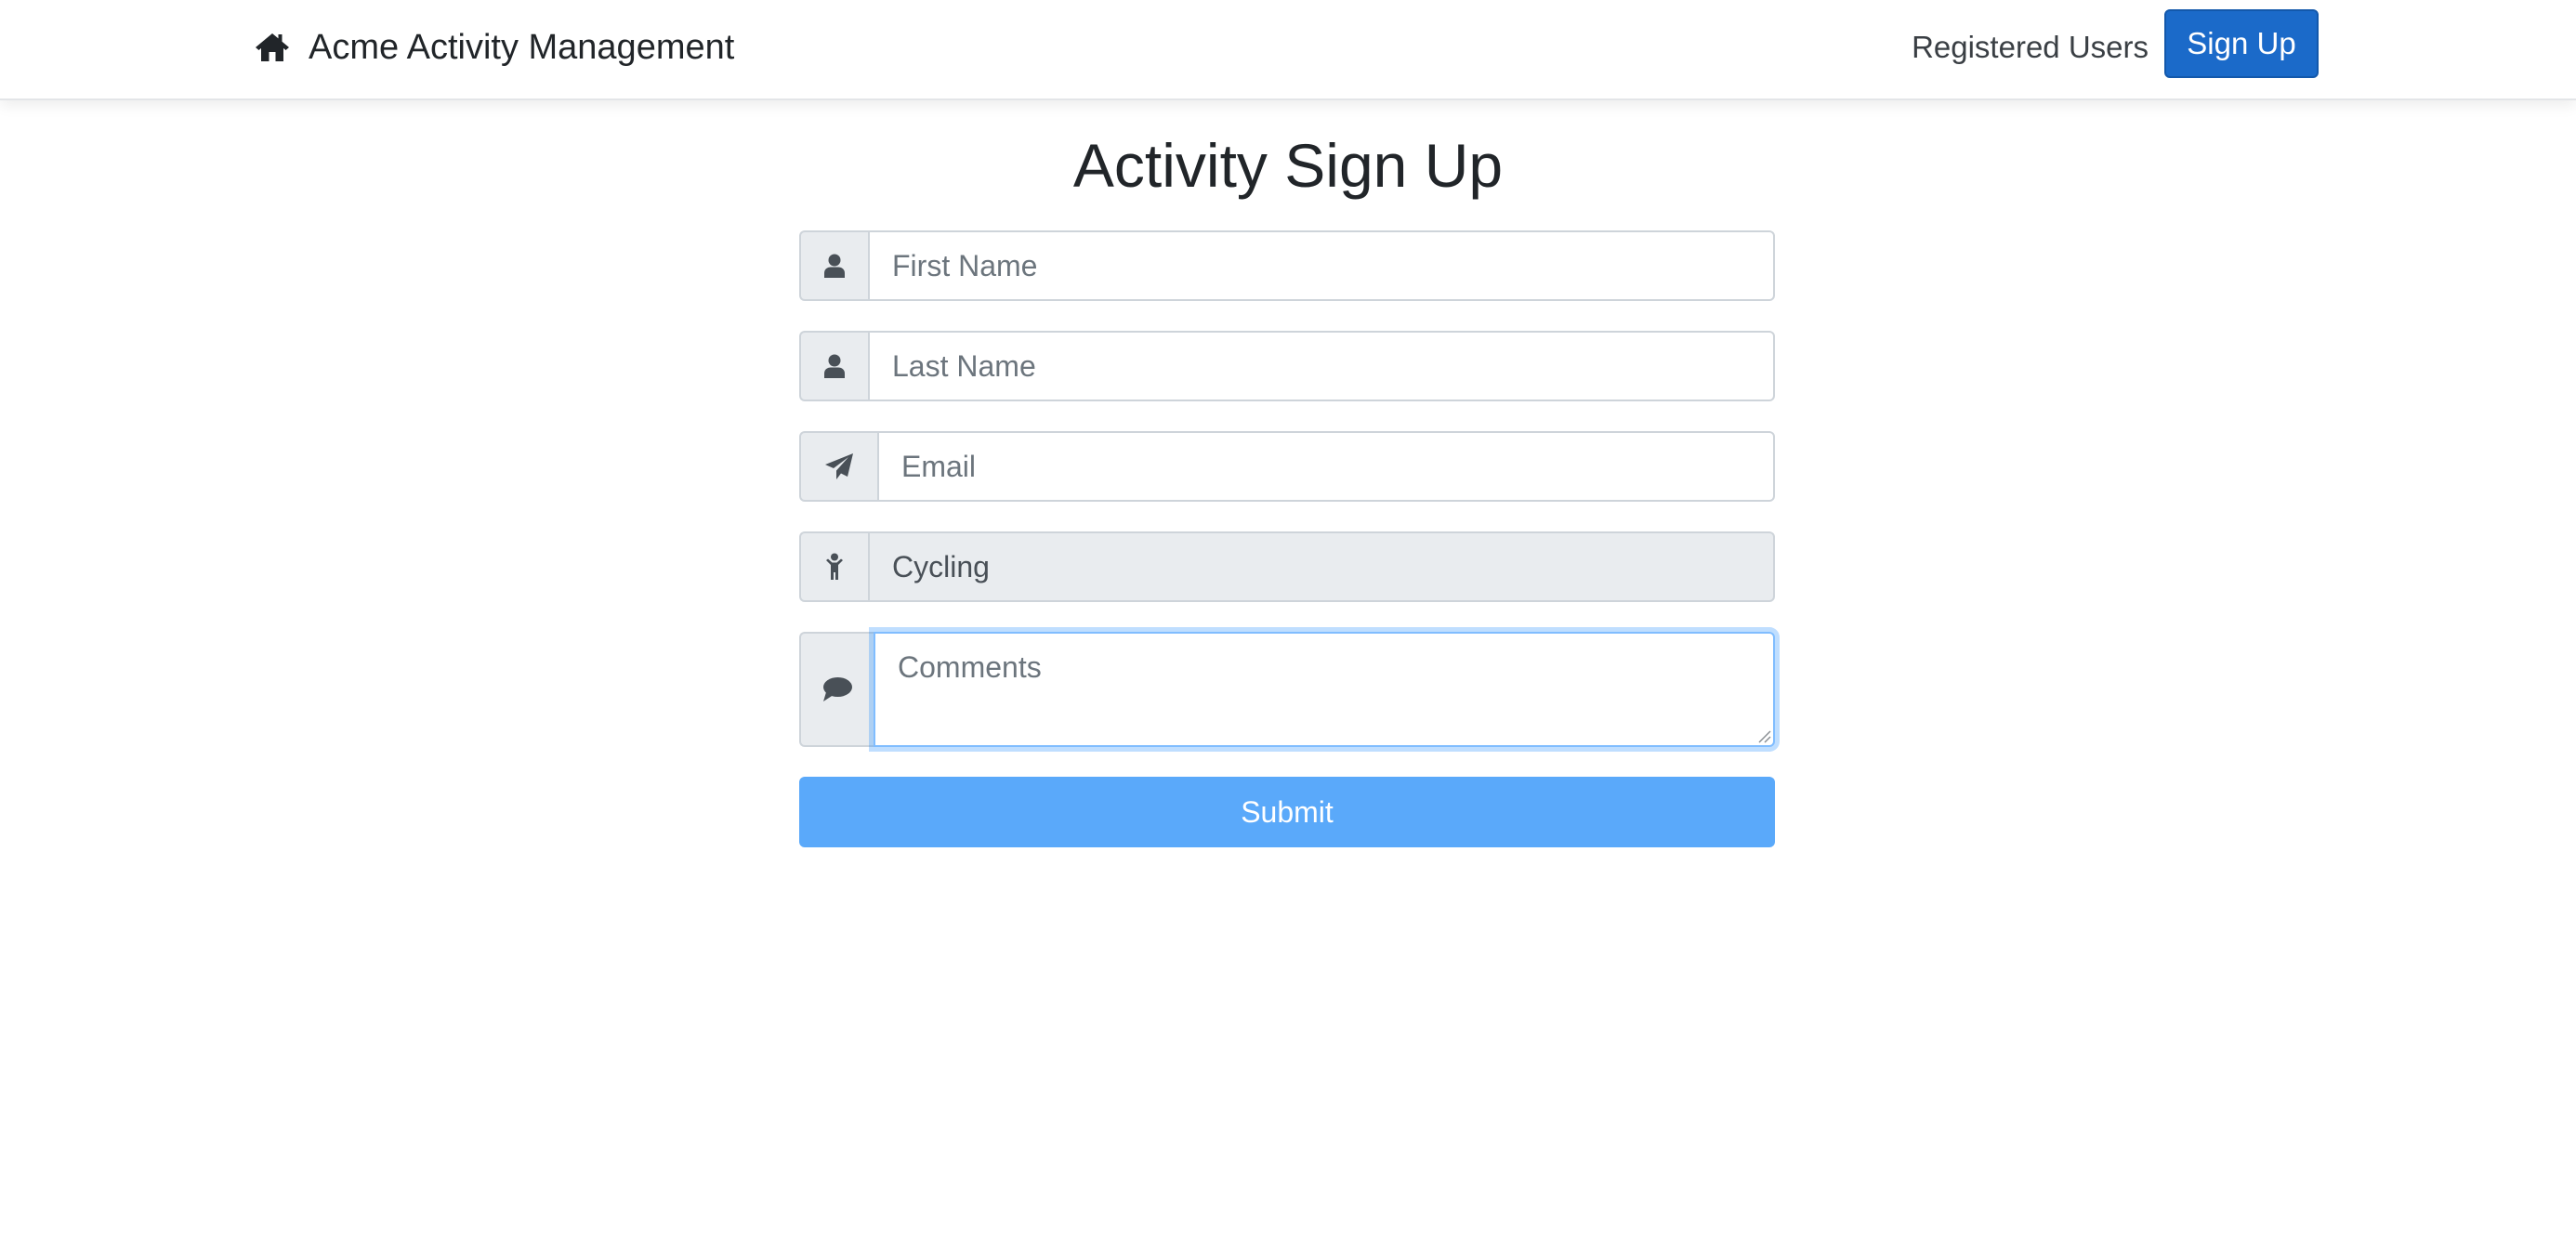 This screenshot has height=1245, width=2576. Describe the element at coordinates (1287, 812) in the screenshot. I see `submit-button: Submit` at that location.